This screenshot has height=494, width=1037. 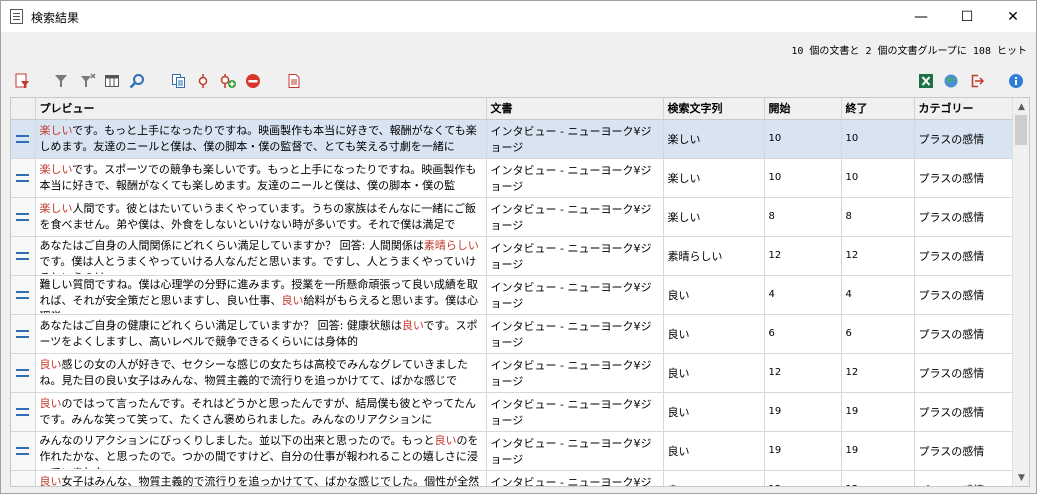 I want to click on scroll-up-button: ▲, so click(x=1021, y=106).